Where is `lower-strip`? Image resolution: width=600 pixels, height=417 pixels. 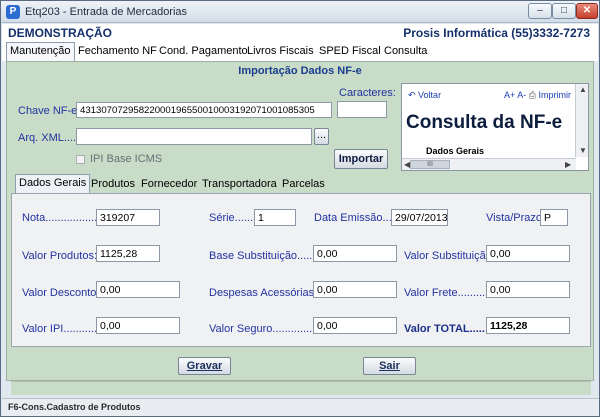
lower-strip is located at coordinates (301, 388).